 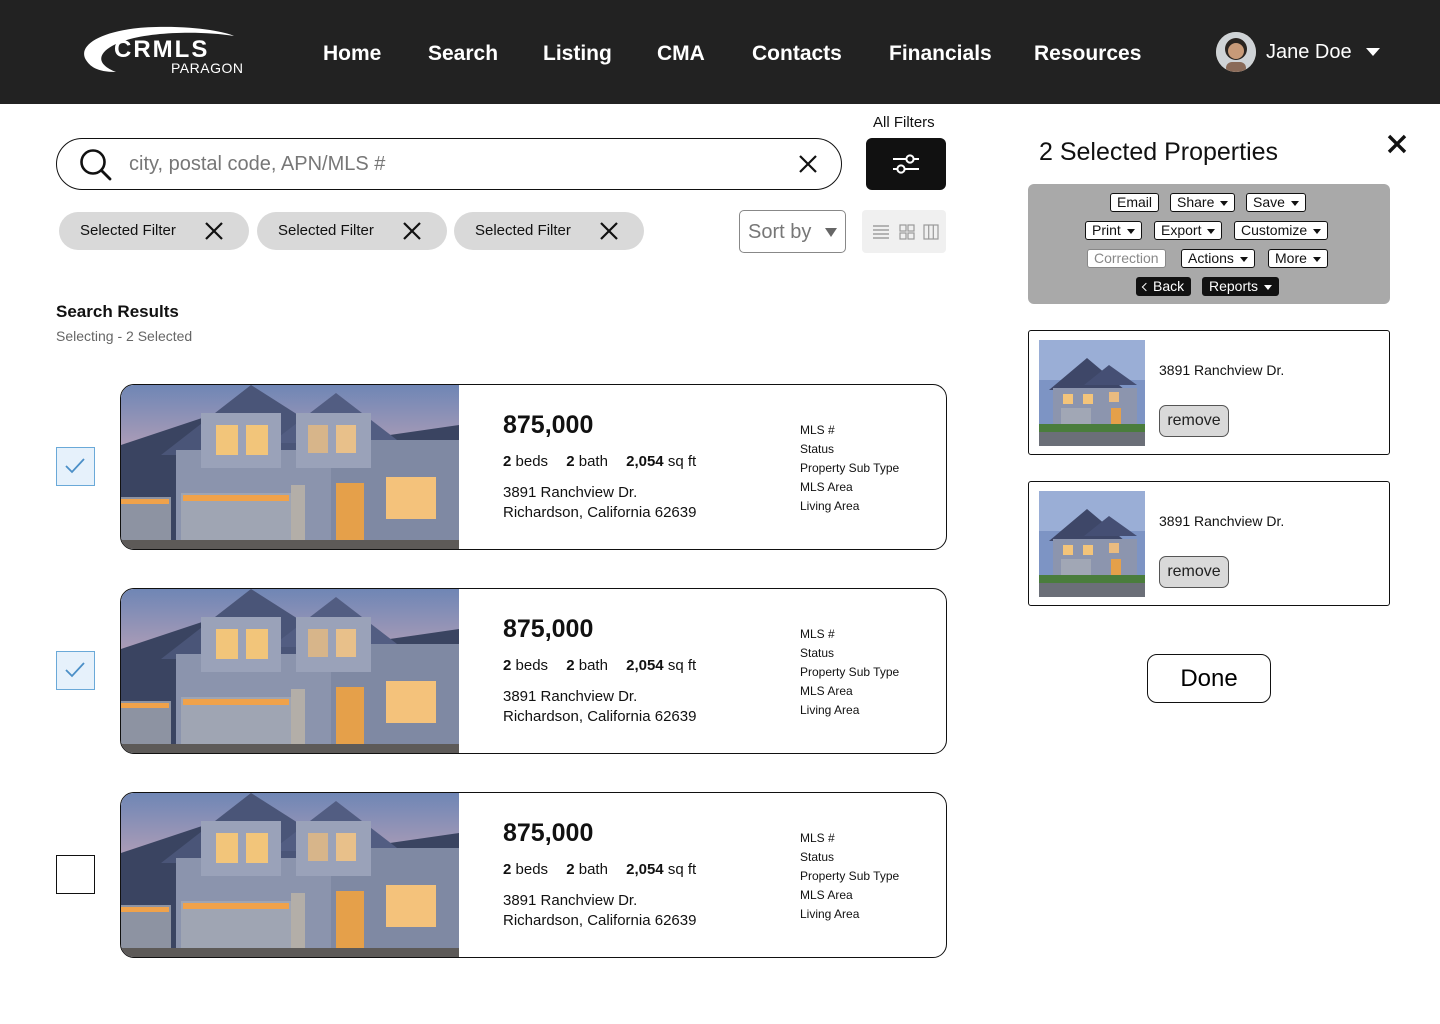 I want to click on nav-listing: Listing, so click(x=577, y=54).